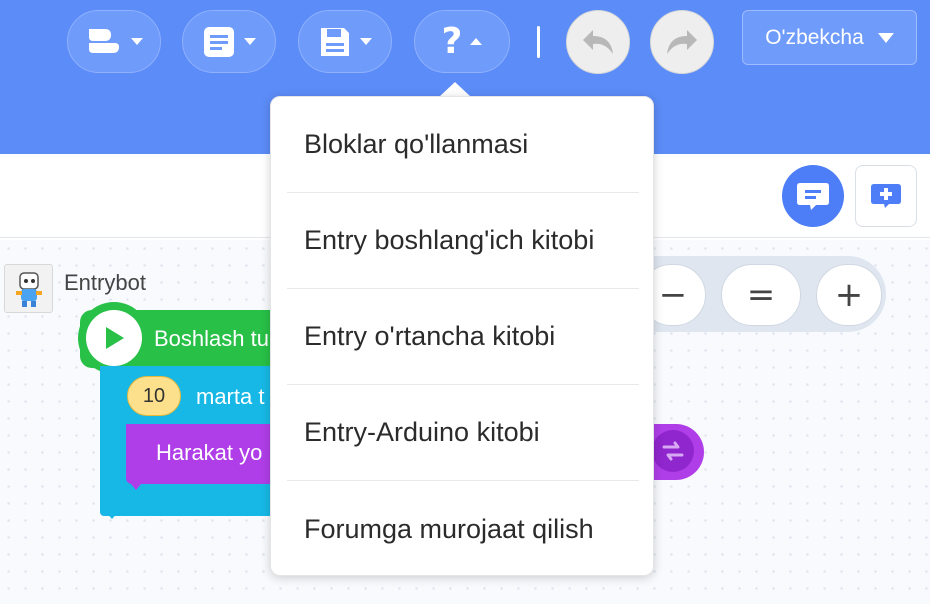  I want to click on document-icon, so click(219, 41).